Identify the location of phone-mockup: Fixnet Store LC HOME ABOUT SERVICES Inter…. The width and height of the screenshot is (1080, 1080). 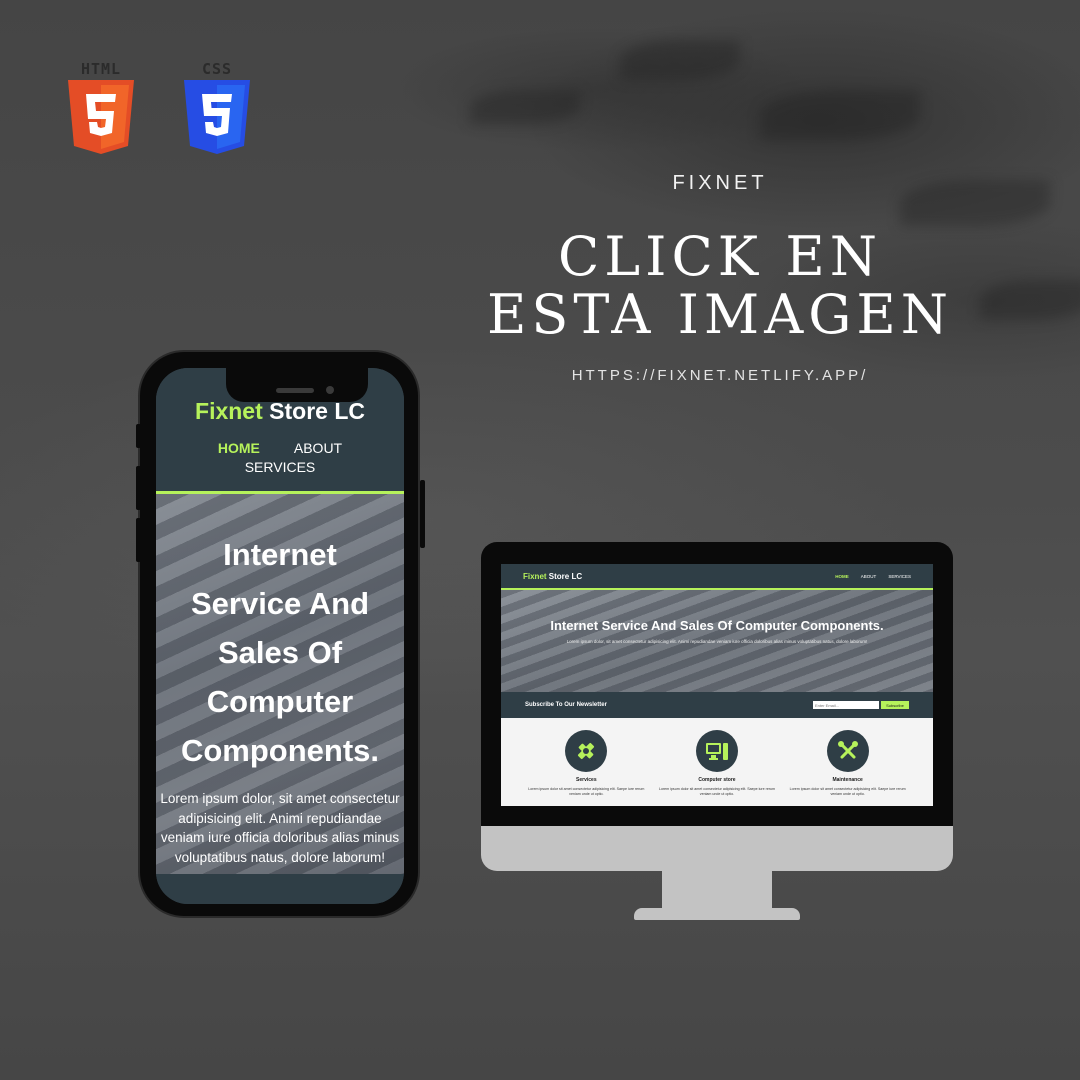
(280, 634).